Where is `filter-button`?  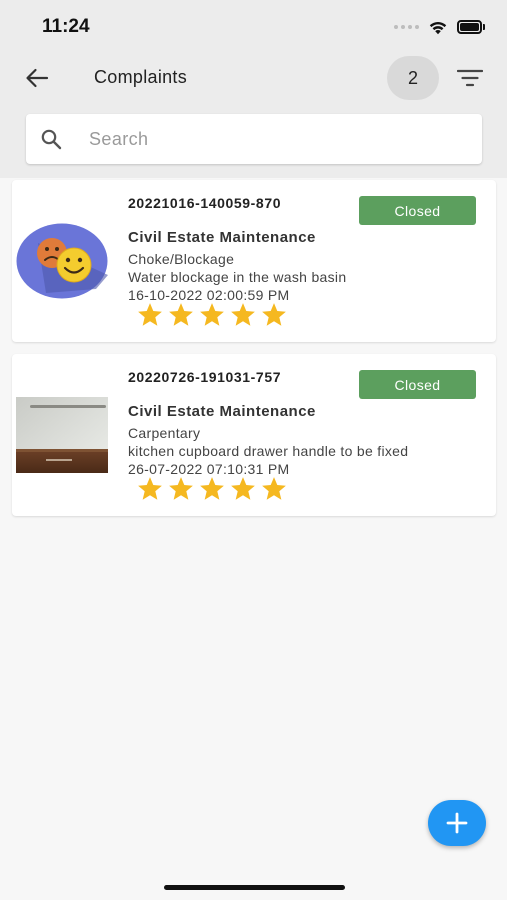 filter-button is located at coordinates (470, 78).